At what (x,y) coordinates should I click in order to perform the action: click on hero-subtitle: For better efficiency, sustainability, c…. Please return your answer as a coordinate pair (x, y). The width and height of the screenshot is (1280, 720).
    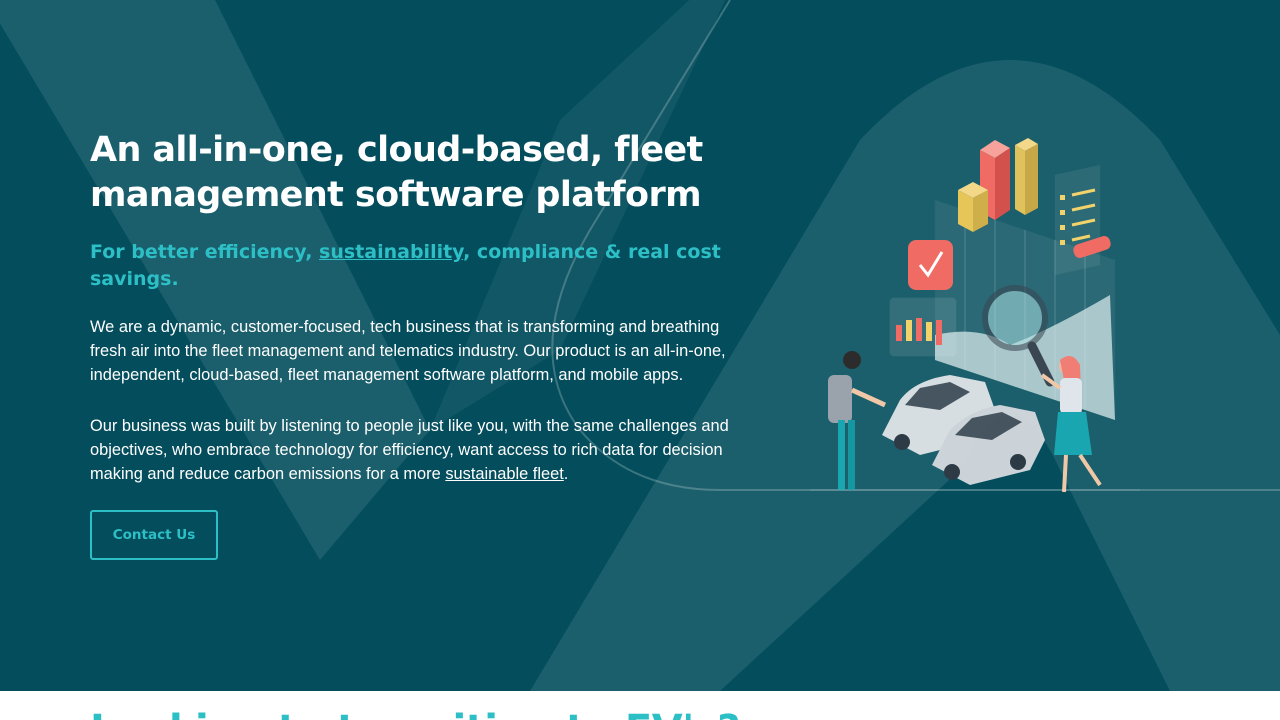
    Looking at the image, I should click on (410, 266).